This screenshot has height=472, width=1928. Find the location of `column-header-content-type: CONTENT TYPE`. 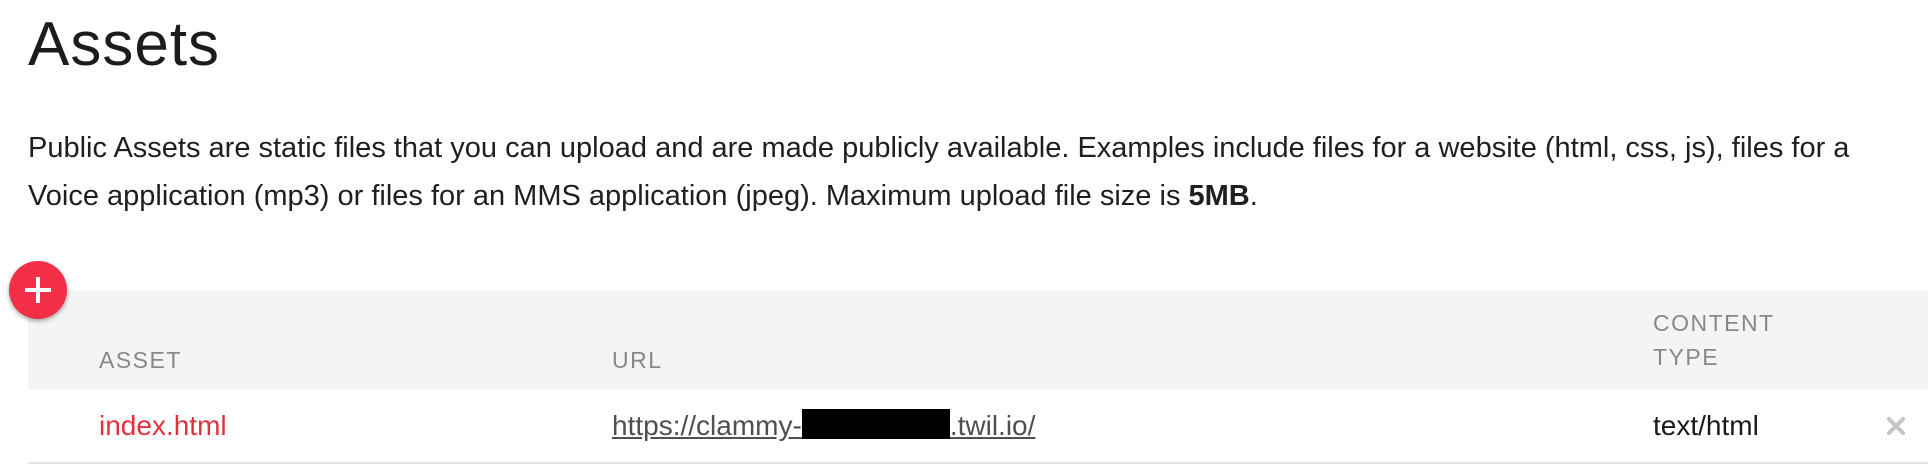

column-header-content-type: CONTENT TYPE is located at coordinates (1733, 340).